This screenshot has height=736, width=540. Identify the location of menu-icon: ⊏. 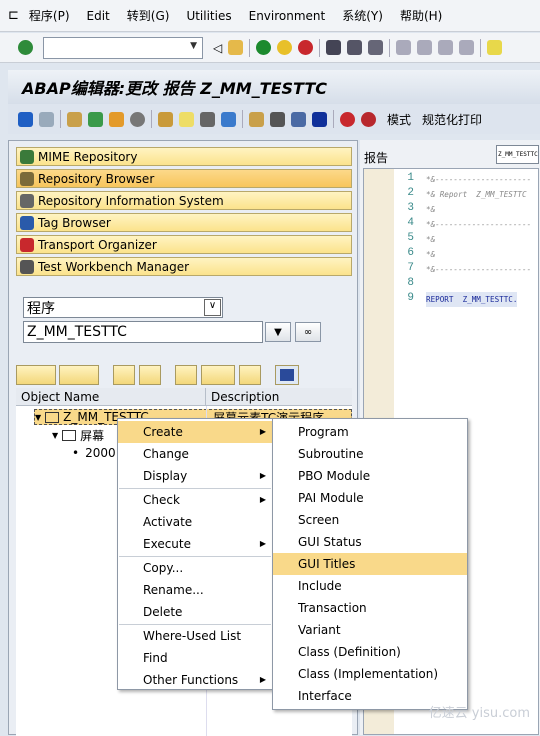
(13, 15).